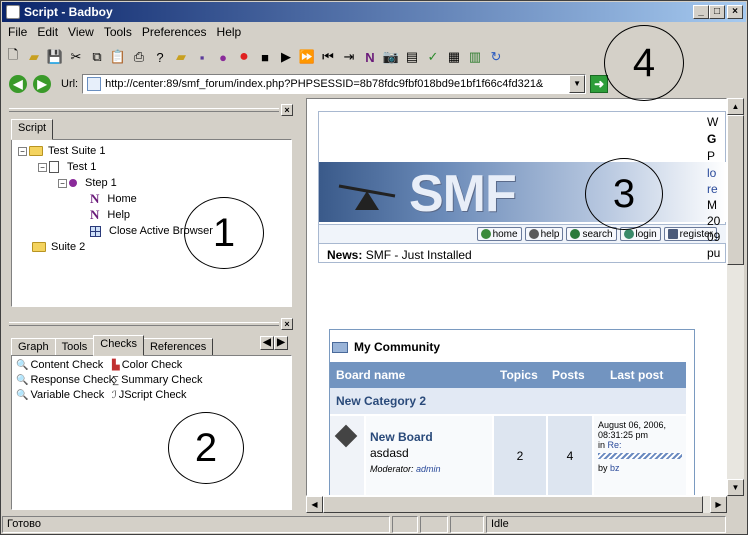 This screenshot has width=748, height=535. What do you see at coordinates (328, 57) in the screenshot?
I see `rewind-icon: ⏮` at bounding box center [328, 57].